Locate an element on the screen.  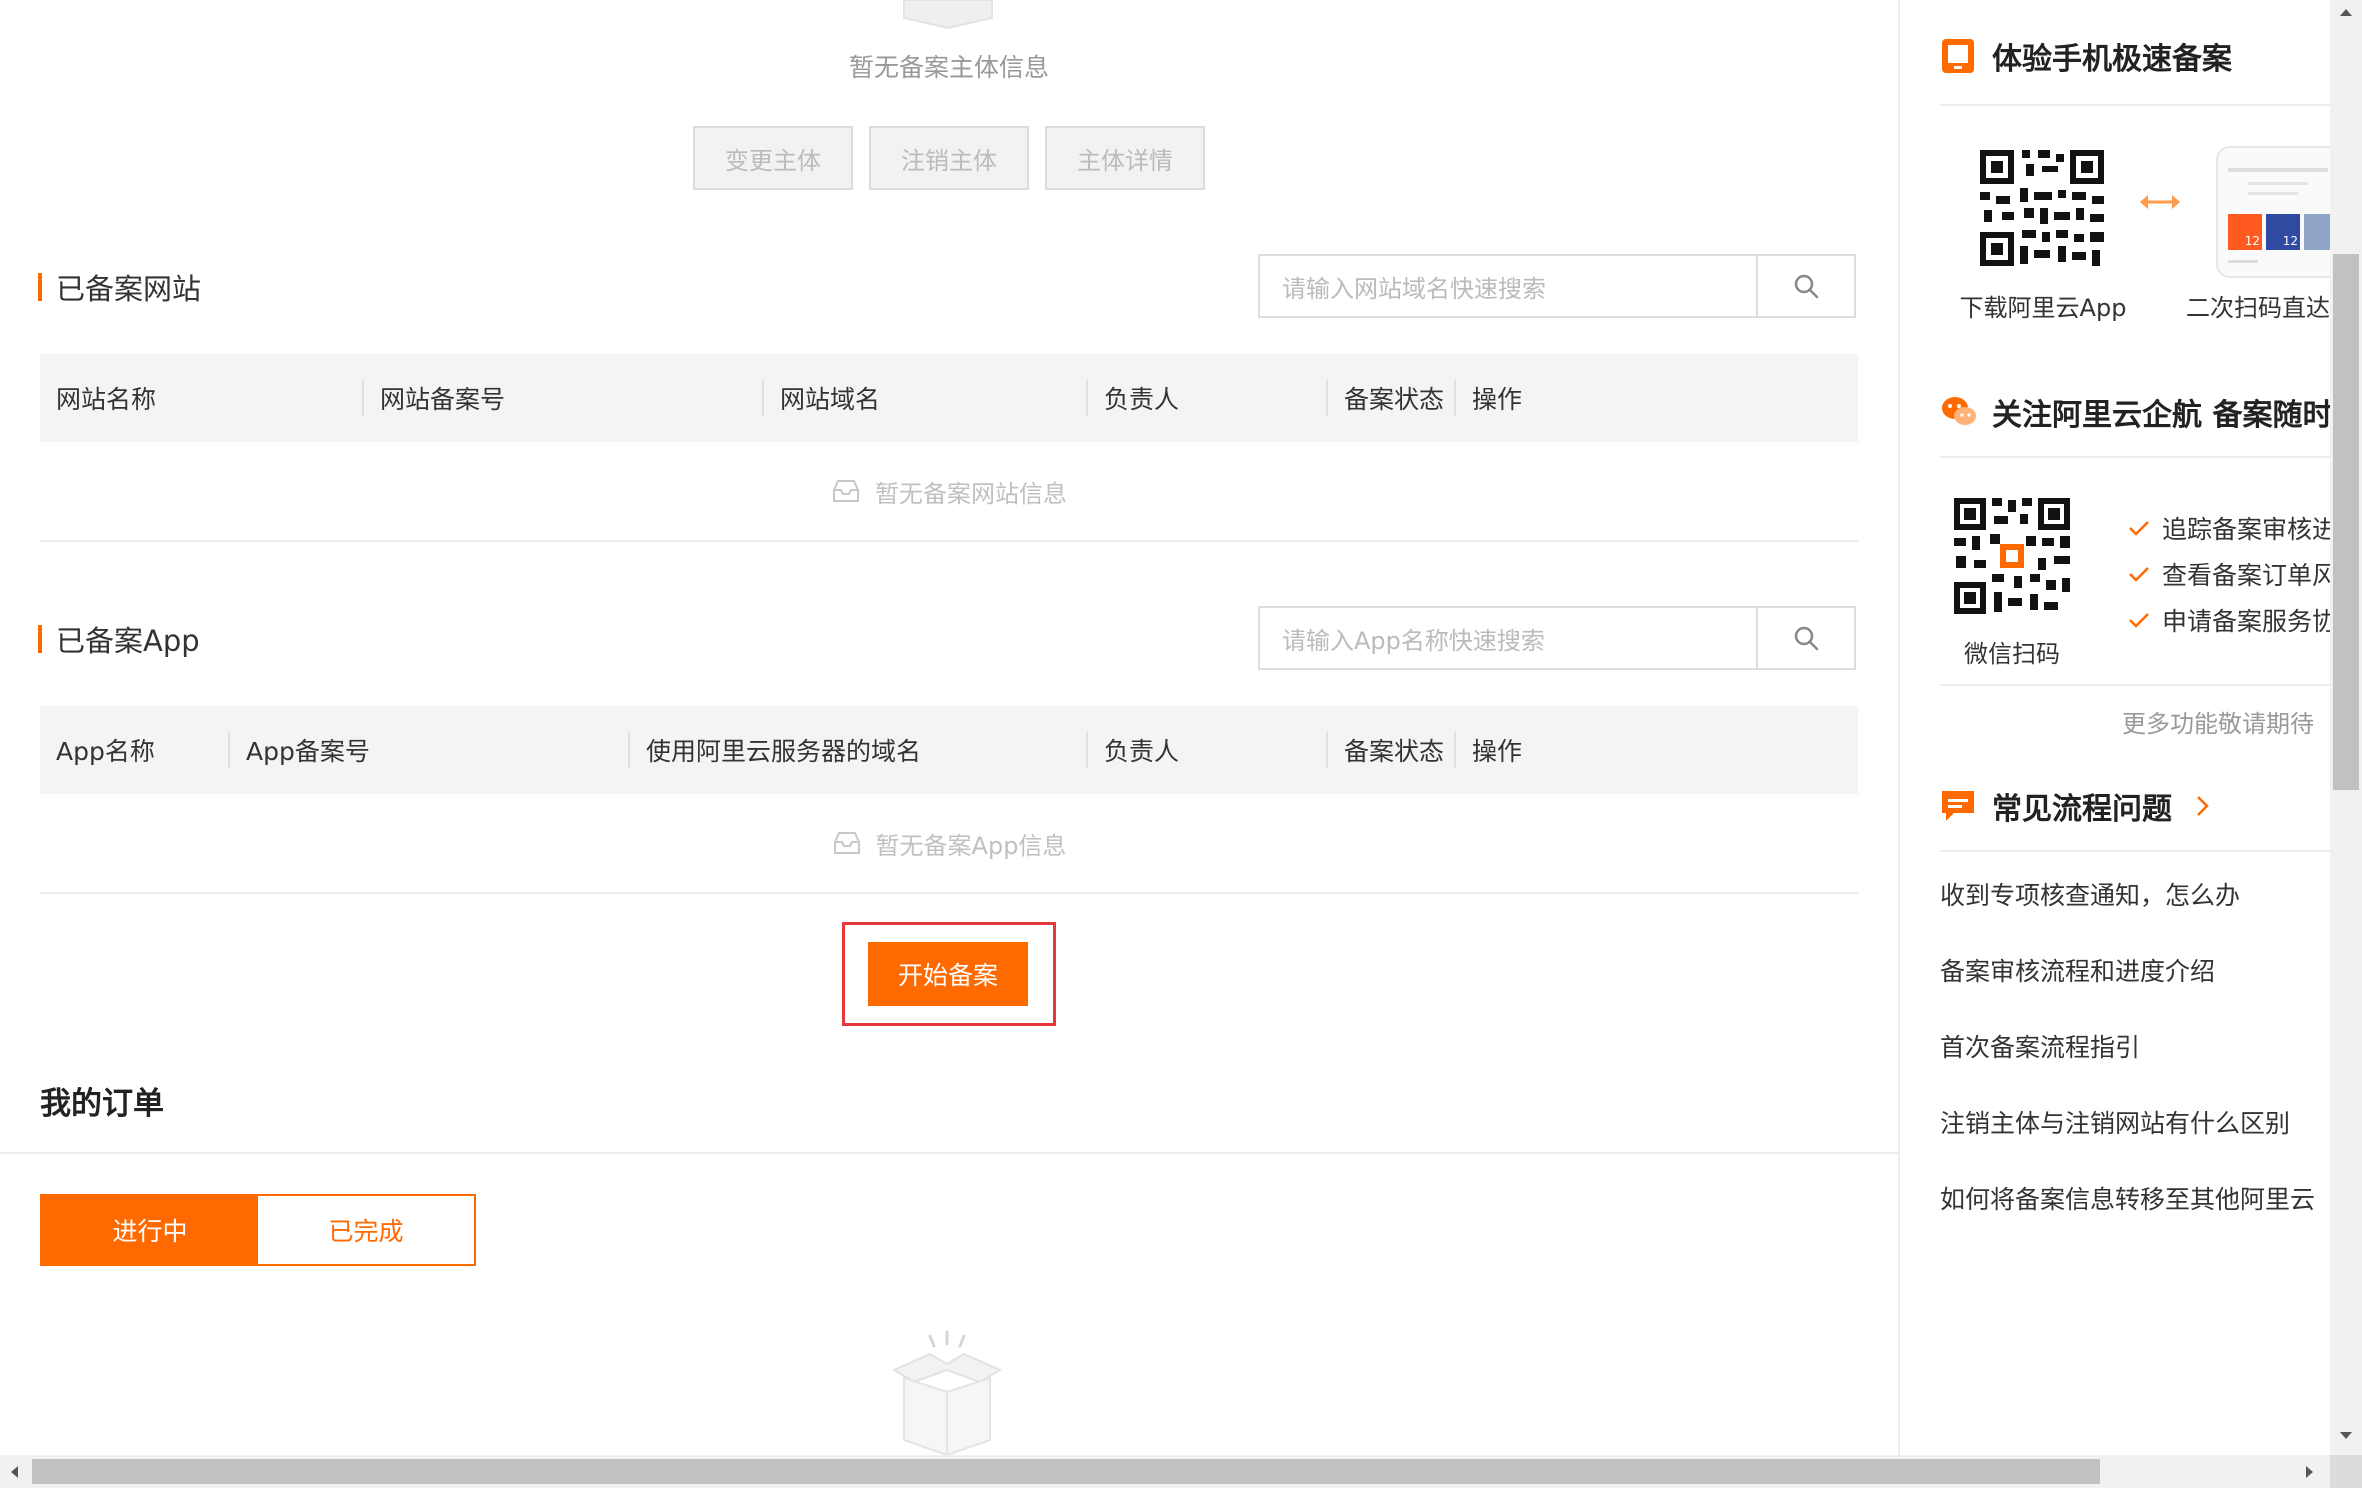
orders-tabs: 进行中 已完成 is located at coordinates (258, 1230).